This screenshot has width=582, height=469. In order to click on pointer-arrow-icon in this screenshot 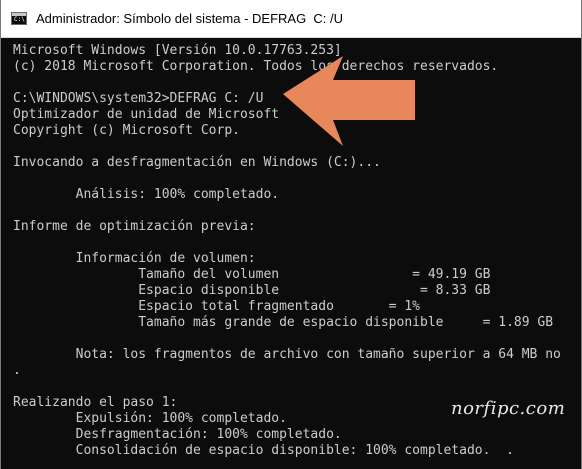, I will do `click(349, 101)`.